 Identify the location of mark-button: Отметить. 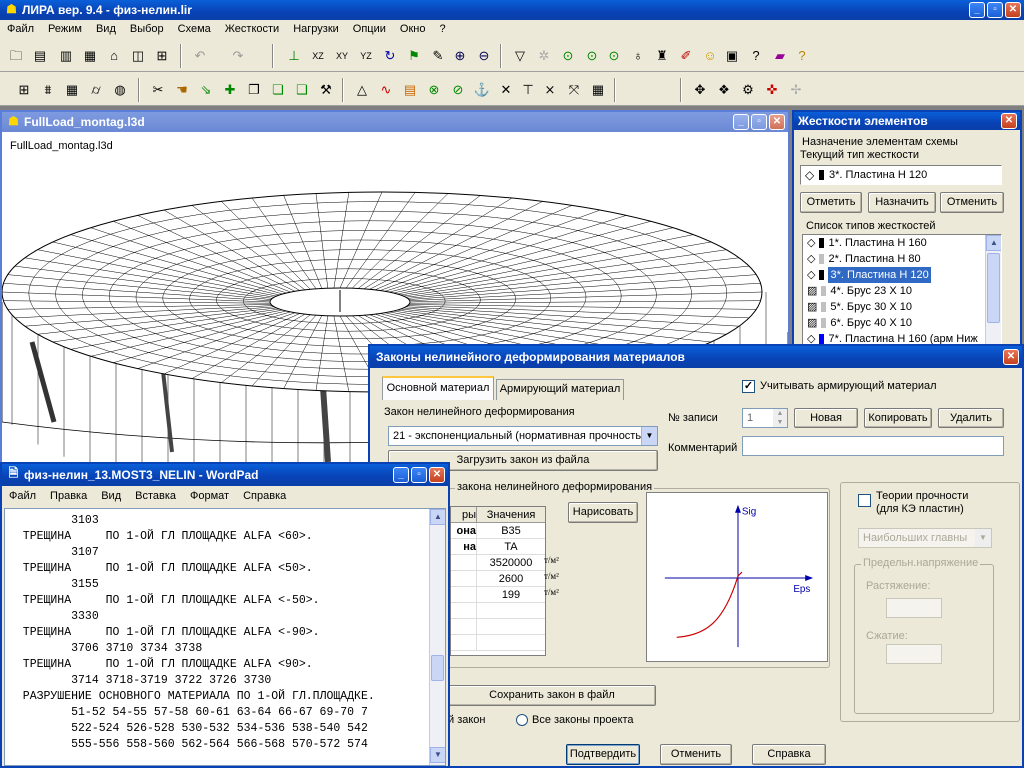
(831, 202).